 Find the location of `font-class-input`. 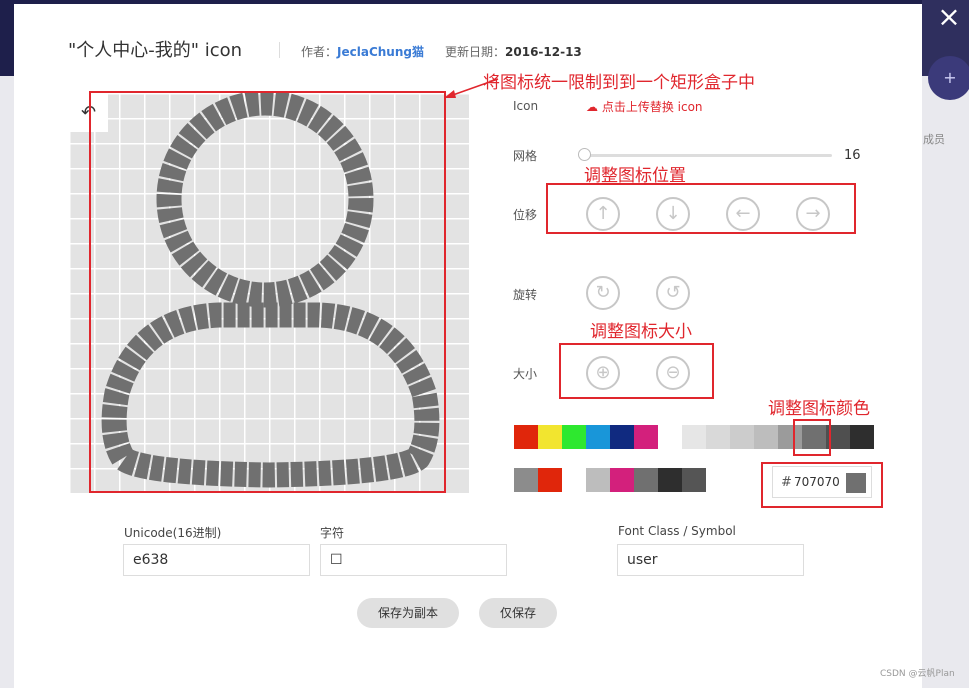

font-class-input is located at coordinates (710, 560).